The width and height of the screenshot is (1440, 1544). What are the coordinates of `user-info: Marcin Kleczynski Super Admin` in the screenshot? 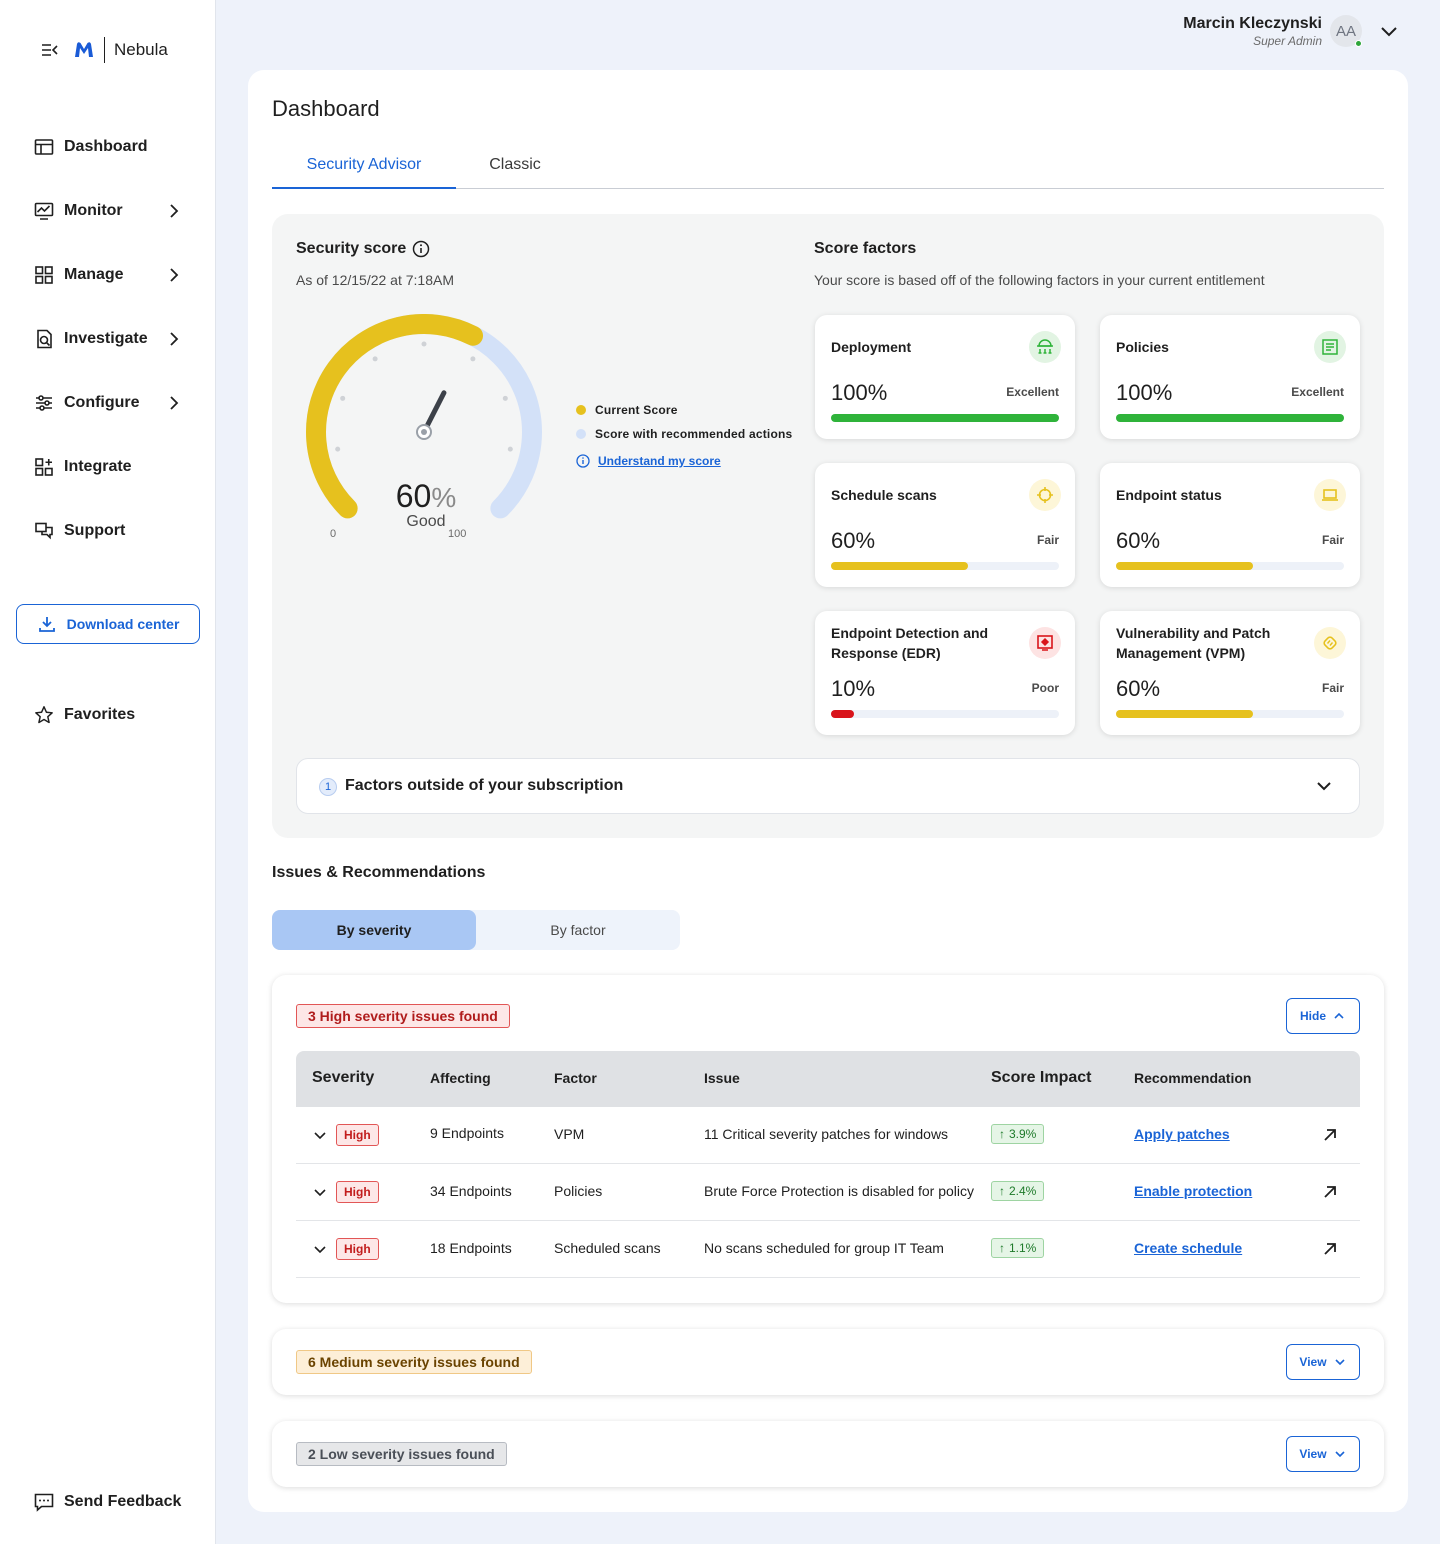 It's located at (1252, 31).